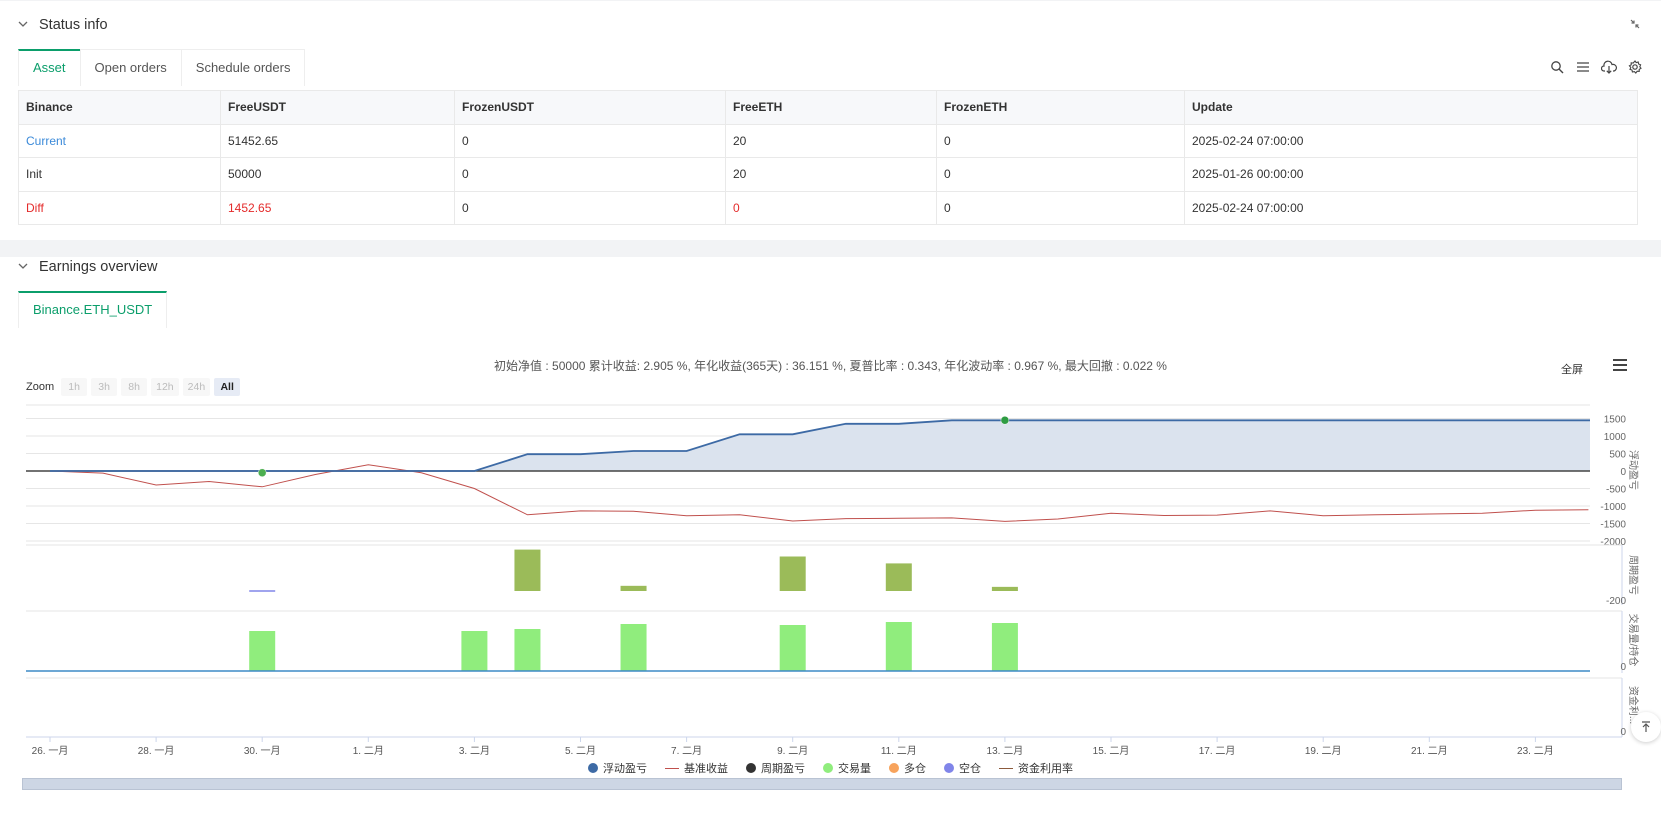 The image size is (1661, 835). I want to click on x-tick-label: 13. 二月, so click(1005, 751).